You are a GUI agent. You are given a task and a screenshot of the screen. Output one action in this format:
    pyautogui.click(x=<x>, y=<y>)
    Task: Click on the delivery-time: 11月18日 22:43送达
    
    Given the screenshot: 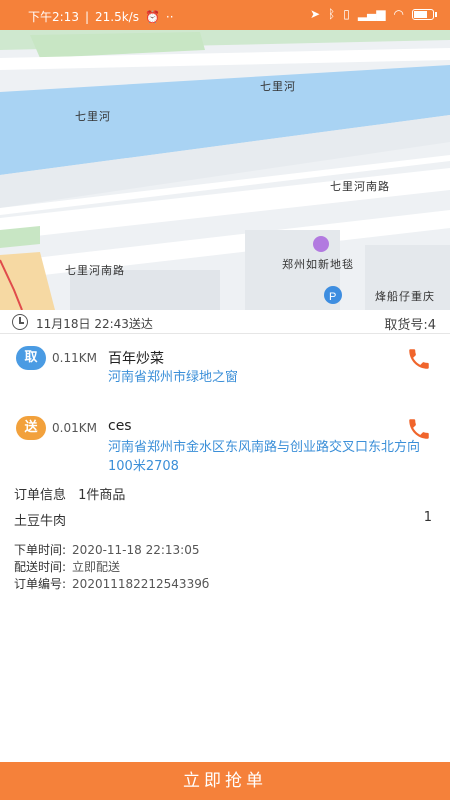 What is the action you would take?
    pyautogui.click(x=94, y=324)
    